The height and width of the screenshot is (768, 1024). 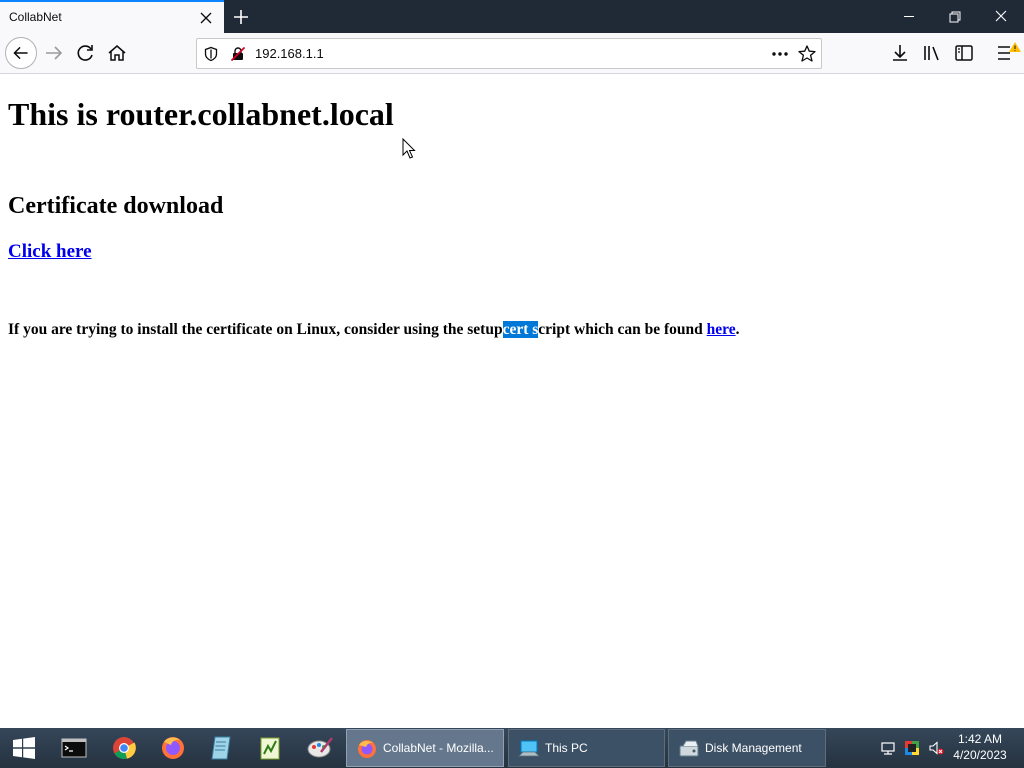 What do you see at coordinates (622, 329) in the screenshot?
I see `info-middle: cript which can be found` at bounding box center [622, 329].